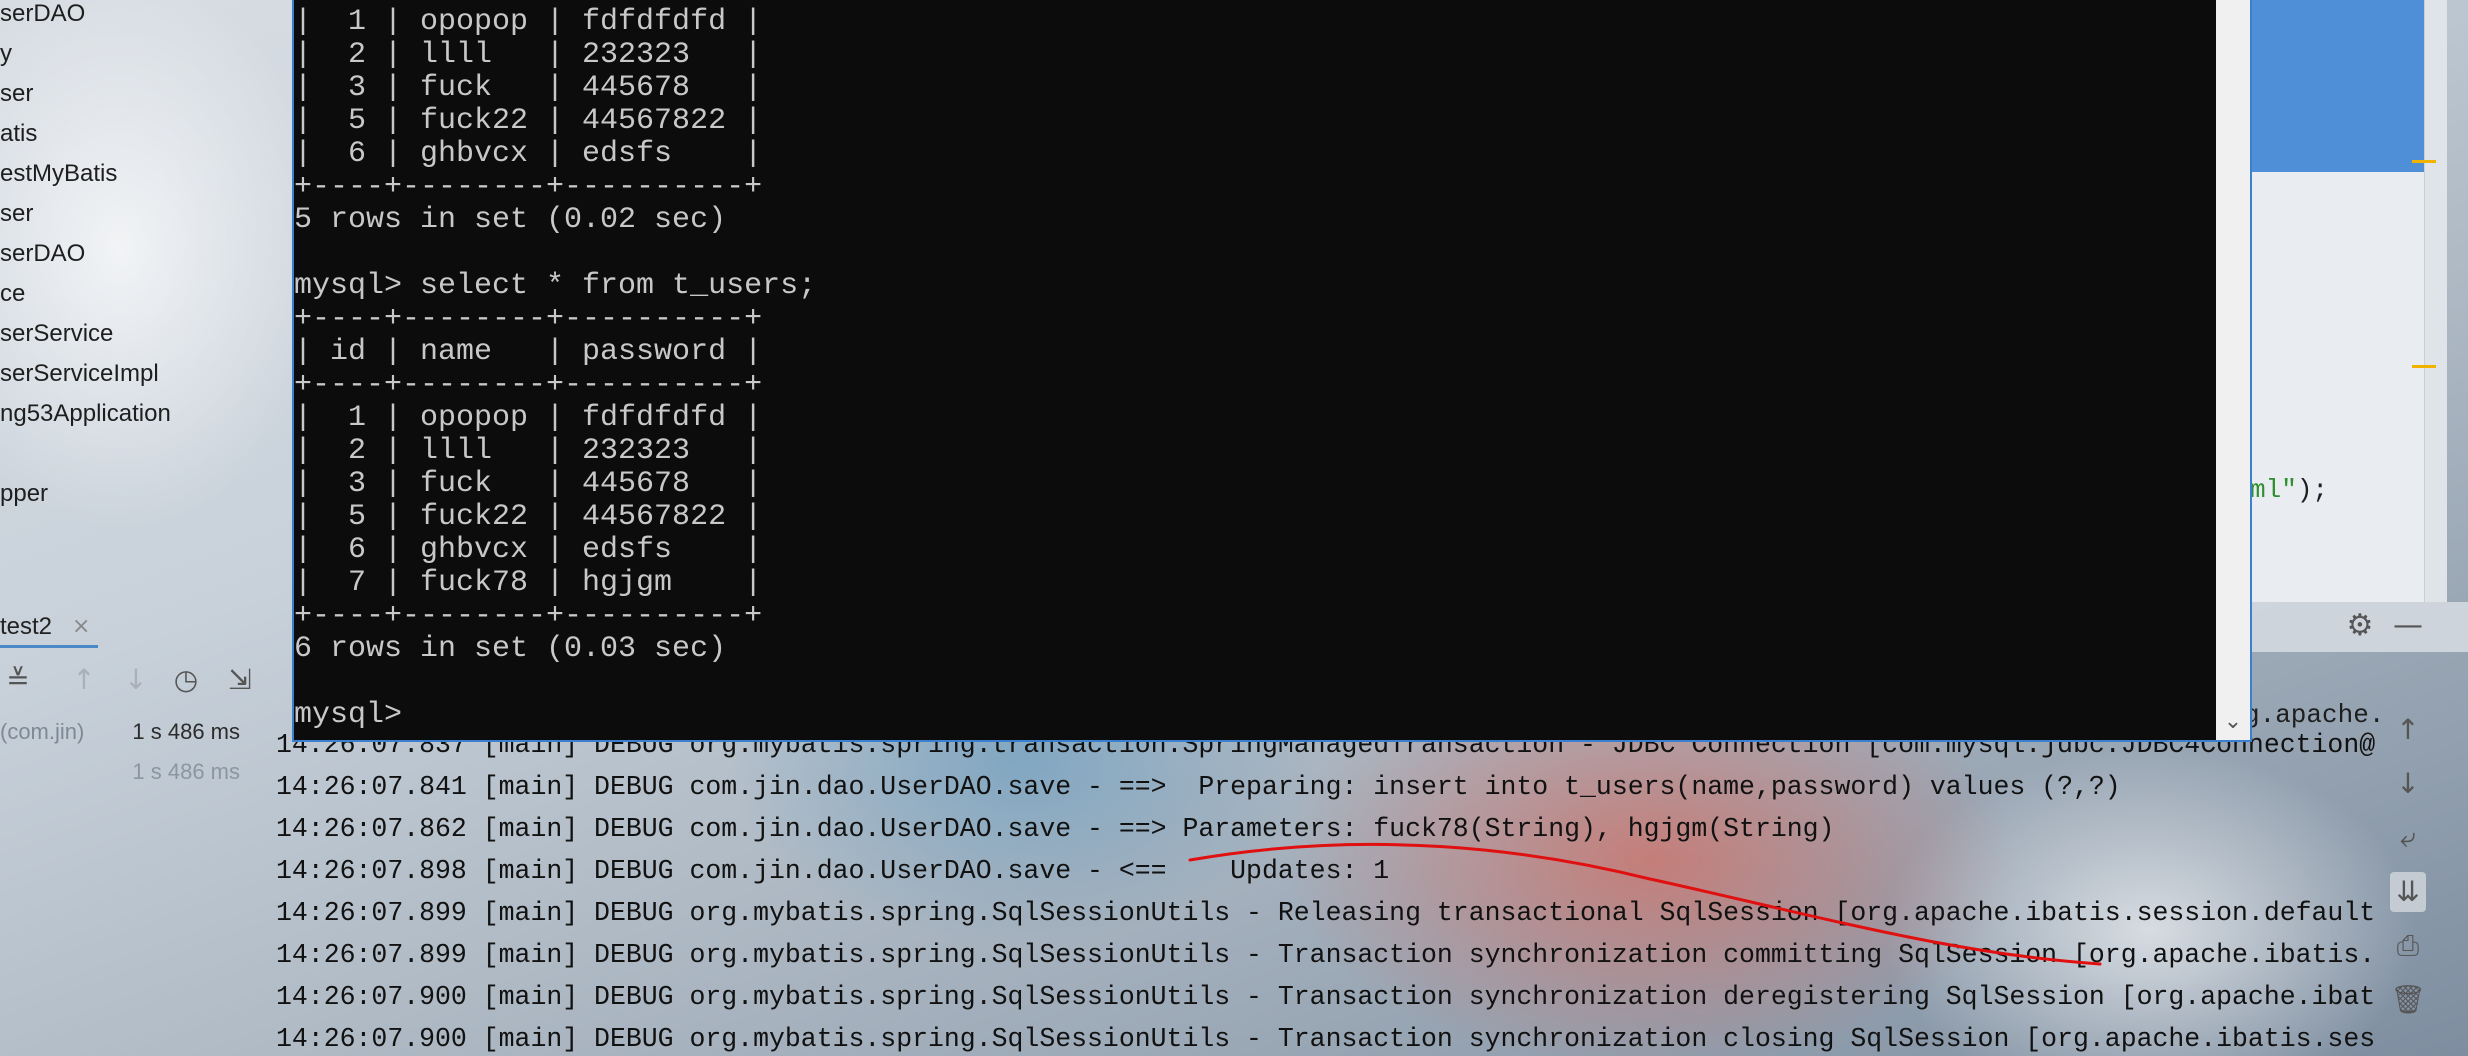  I want to click on chevron-down-icon: ⌄, so click(2233, 721).